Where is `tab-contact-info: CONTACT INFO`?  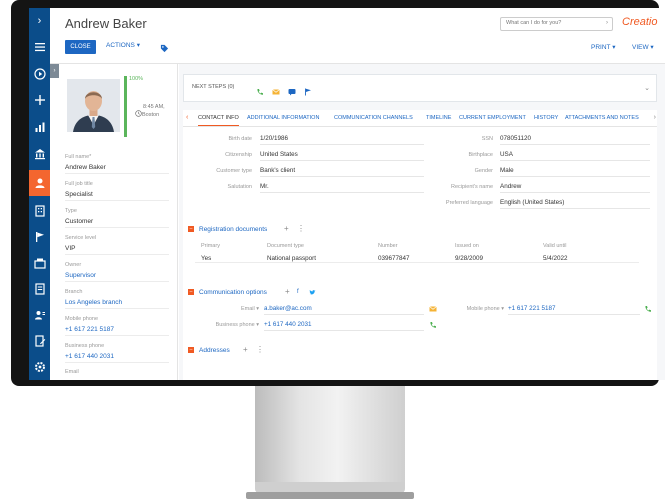 tab-contact-info: CONTACT INFO is located at coordinates (218, 120).